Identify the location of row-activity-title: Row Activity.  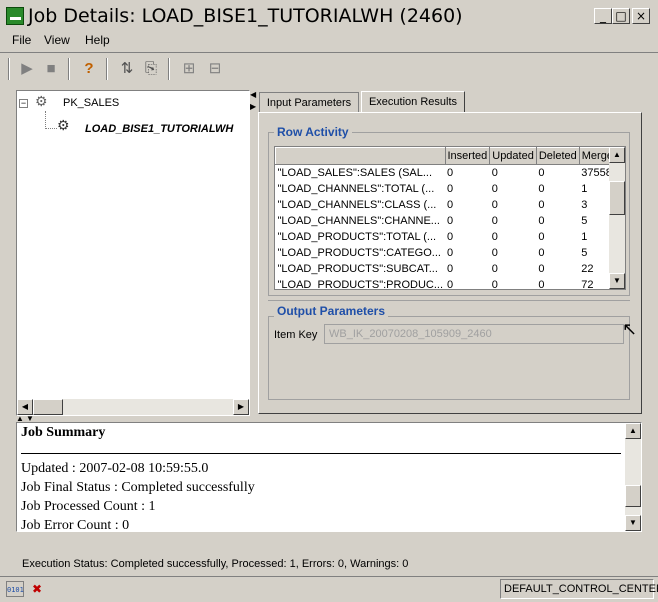
(313, 132).